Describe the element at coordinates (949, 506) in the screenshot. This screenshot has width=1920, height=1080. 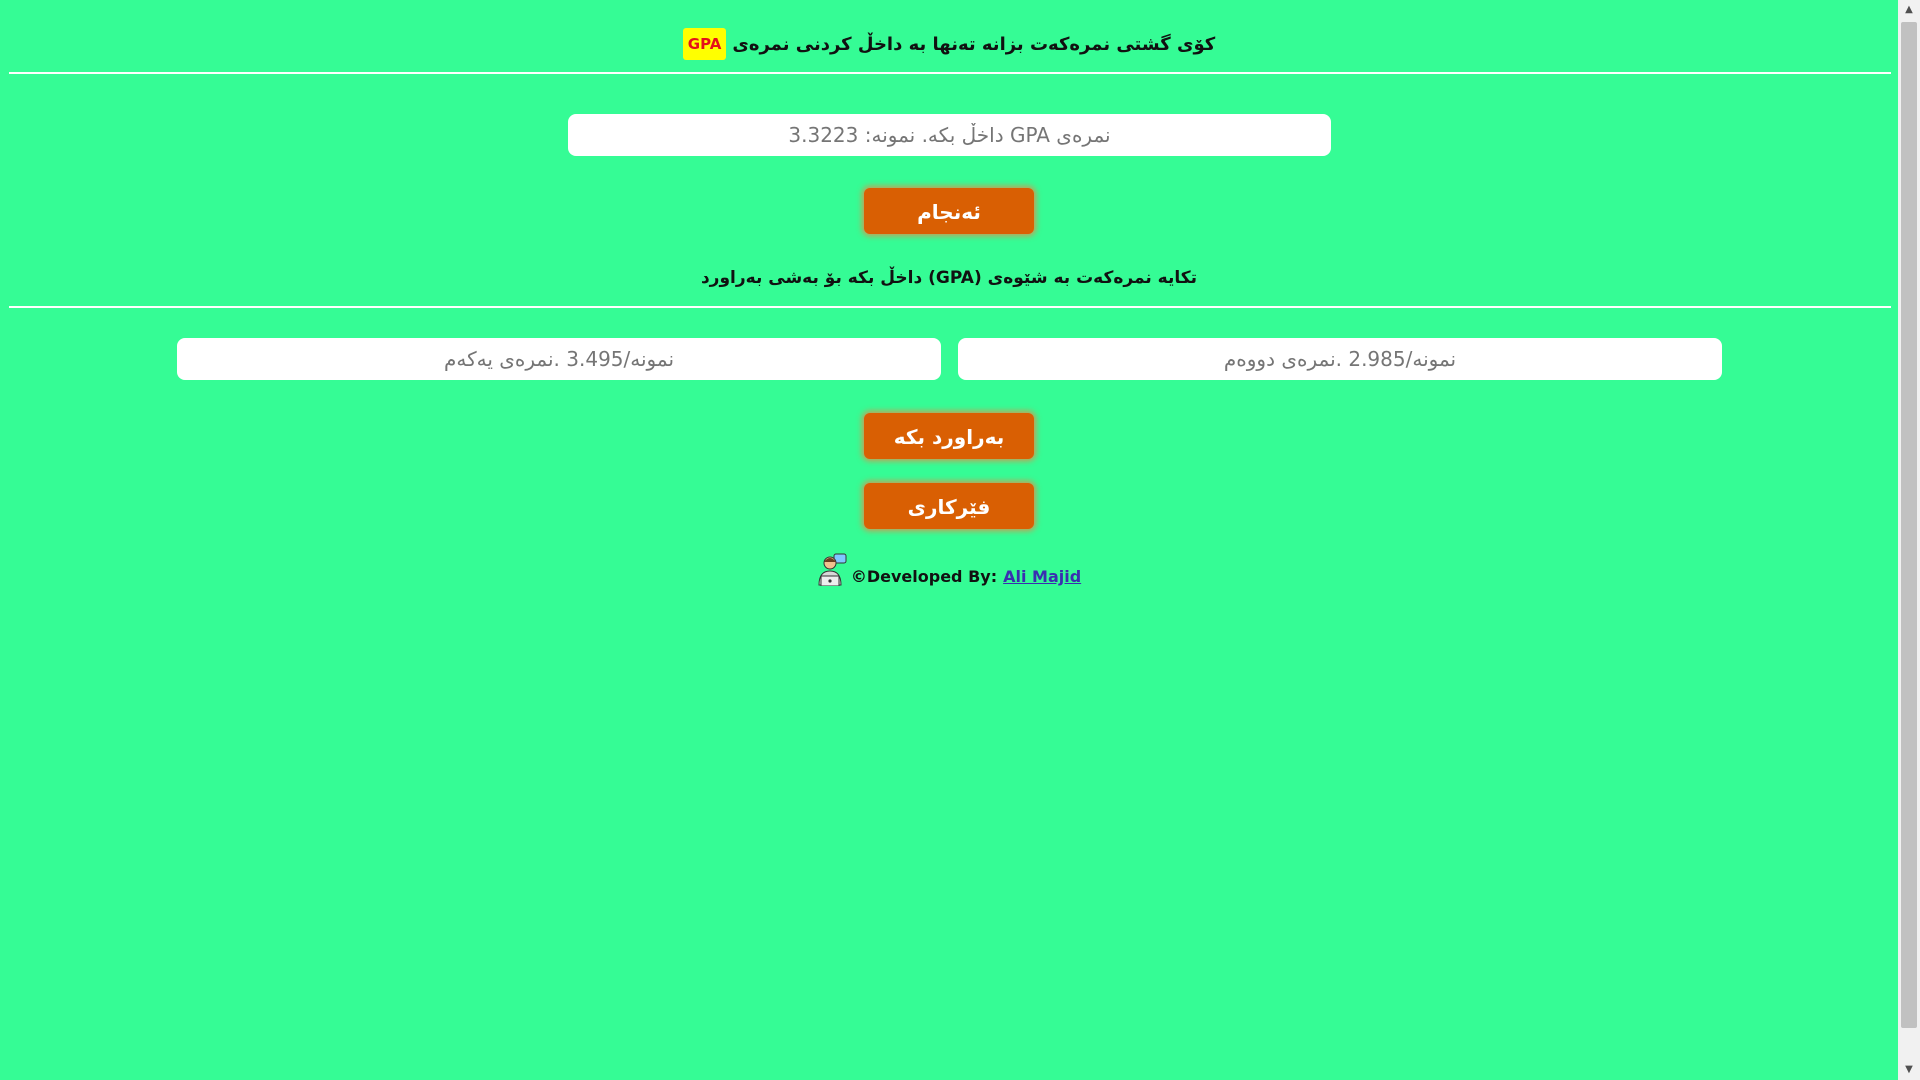
I see `tutorial-button: فێرکاری` at that location.